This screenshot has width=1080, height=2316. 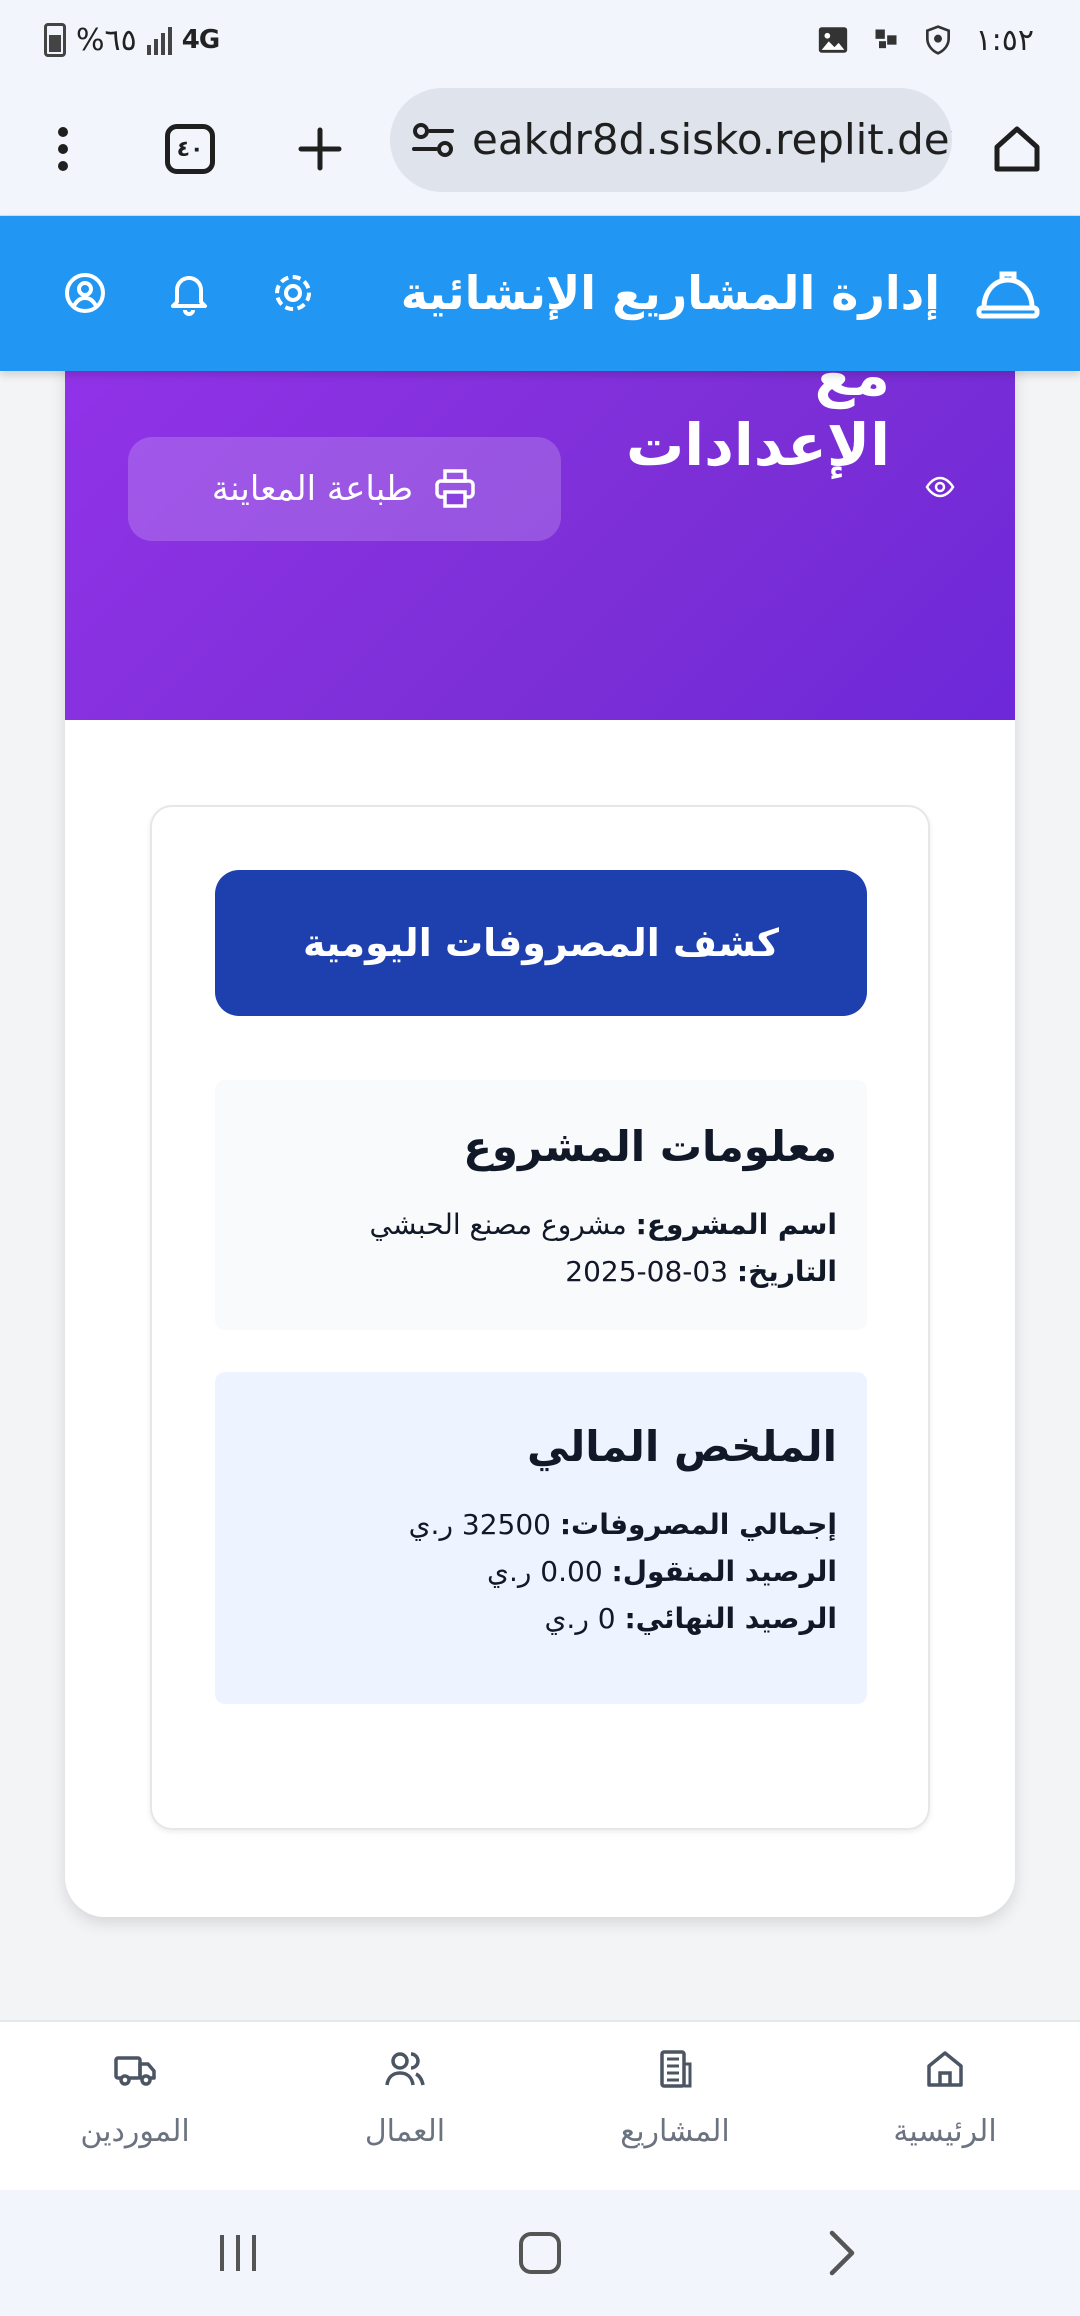 What do you see at coordinates (55, 40) in the screenshot?
I see `battery-icon` at bounding box center [55, 40].